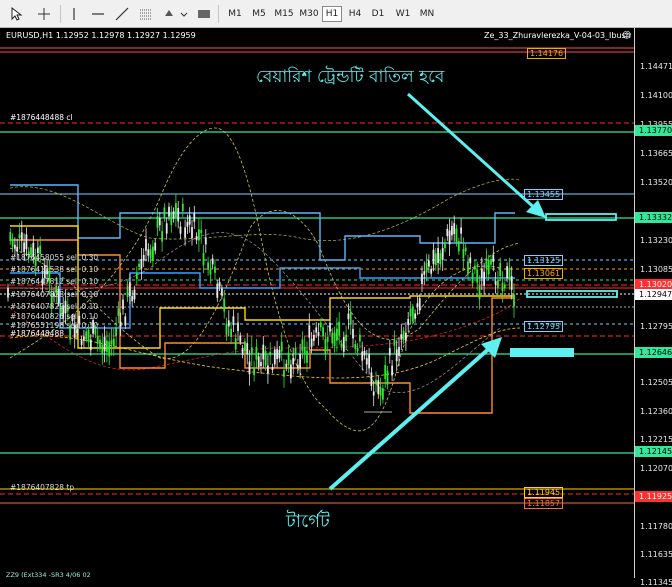 Image resolution: width=672 pixels, height=587 pixels. Describe the element at coordinates (235, 14) in the screenshot. I see `timeframe-m1: M1` at that location.